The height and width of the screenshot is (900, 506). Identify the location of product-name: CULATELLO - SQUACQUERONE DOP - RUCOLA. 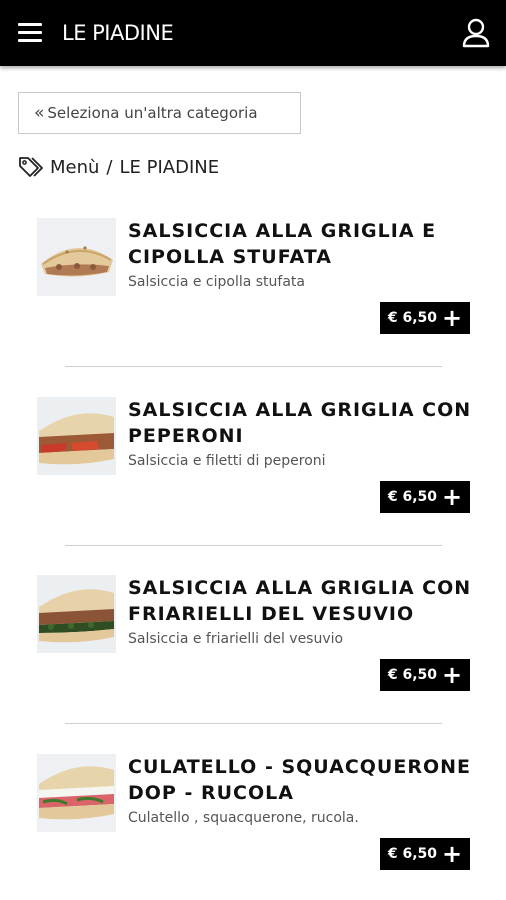
(300, 780).